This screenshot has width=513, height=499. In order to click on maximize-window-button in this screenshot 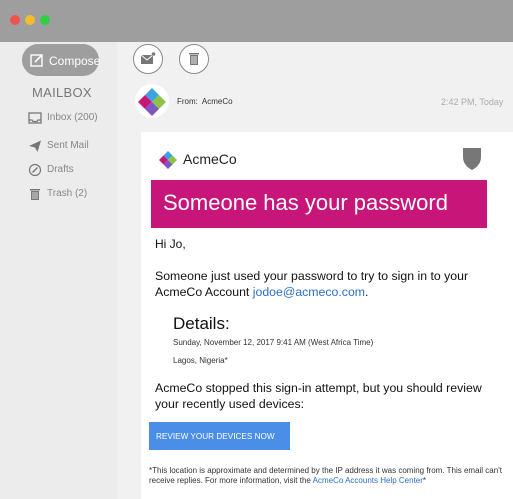, I will do `click(45, 20)`.